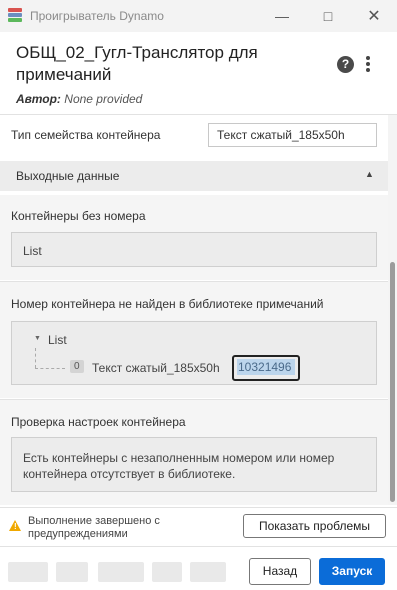 This screenshot has width=397, height=590. What do you see at coordinates (94, 527) in the screenshot?
I see `status-message: Выполнение завершено с предупреждениями` at bounding box center [94, 527].